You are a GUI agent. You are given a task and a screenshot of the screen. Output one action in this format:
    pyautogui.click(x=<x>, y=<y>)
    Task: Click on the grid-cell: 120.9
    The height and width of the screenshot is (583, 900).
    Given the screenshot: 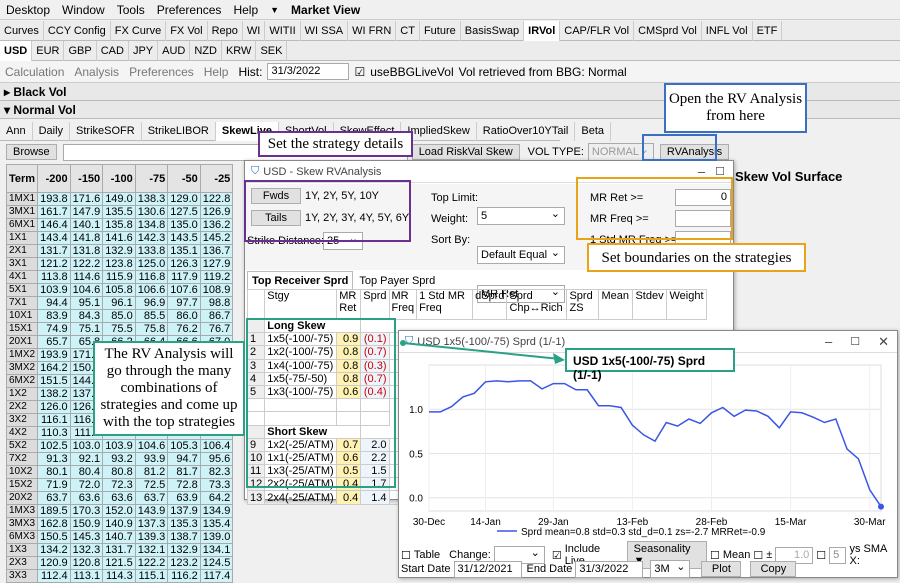 What is the action you would take?
    pyautogui.click(x=54, y=563)
    